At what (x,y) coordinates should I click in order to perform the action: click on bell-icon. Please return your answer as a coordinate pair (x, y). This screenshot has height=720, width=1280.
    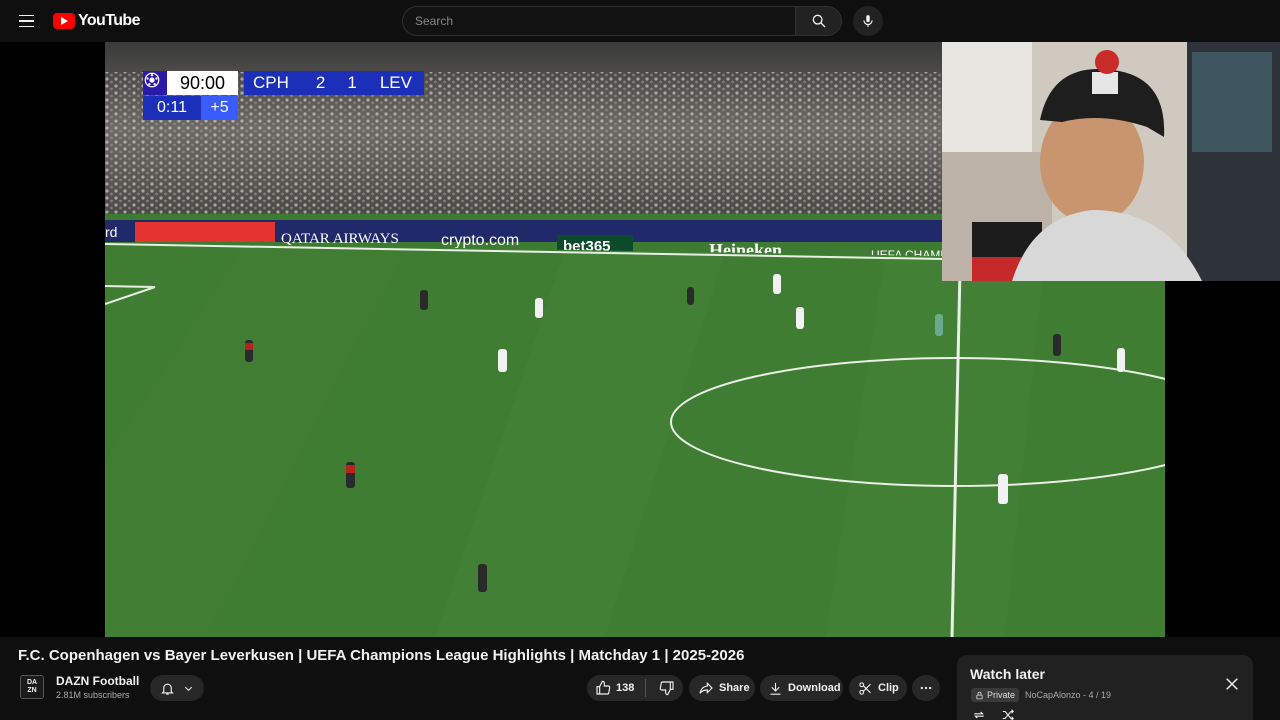
    Looking at the image, I should click on (167, 689).